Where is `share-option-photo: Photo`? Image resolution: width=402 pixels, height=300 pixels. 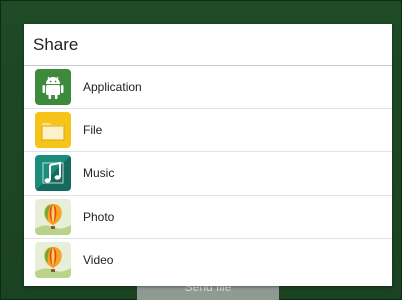
share-option-photo: Photo is located at coordinates (208, 217).